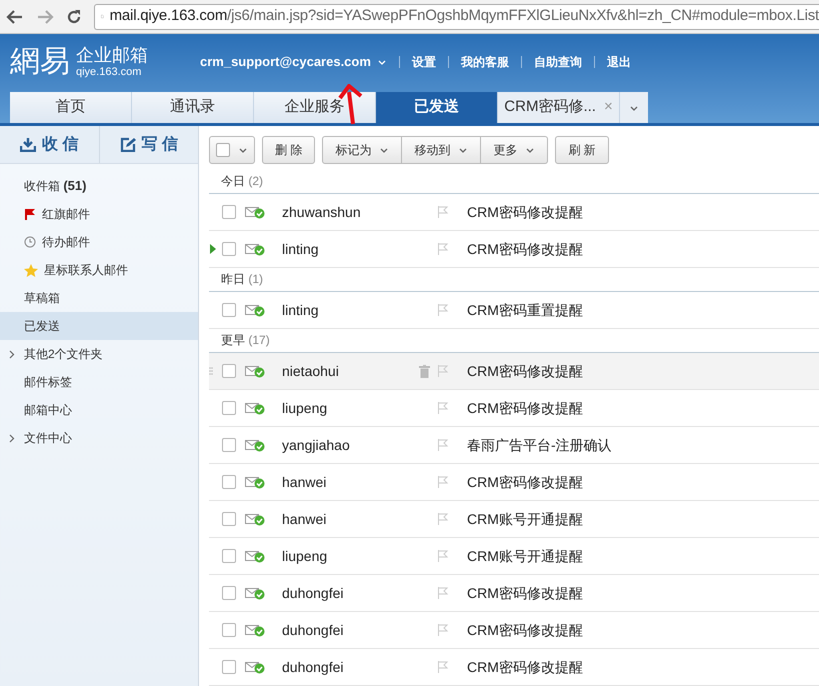 The height and width of the screenshot is (686, 819). What do you see at coordinates (99, 382) in the screenshot?
I see `folder-item: 邮件标签` at bounding box center [99, 382].